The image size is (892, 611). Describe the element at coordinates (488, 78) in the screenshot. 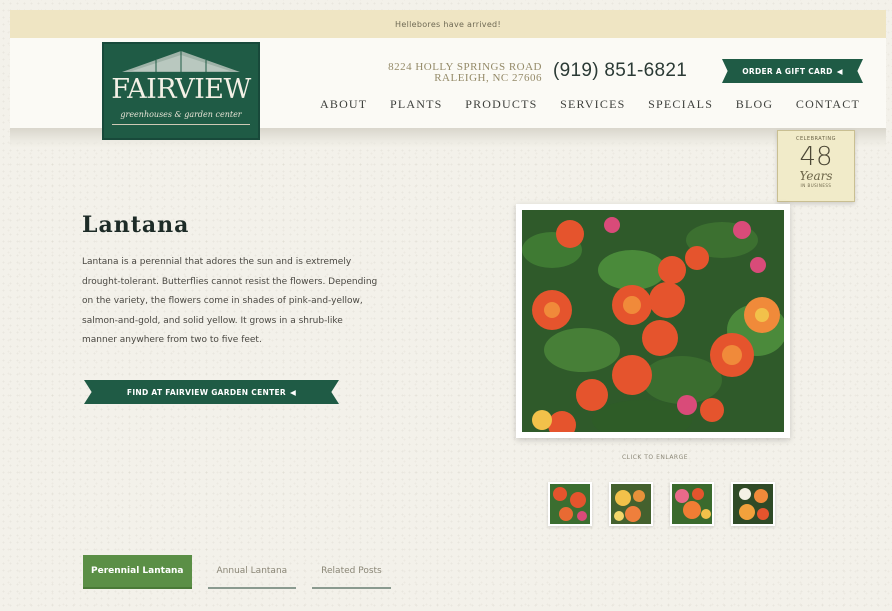

I see `address-line-2: RALEIGH, NC 27606` at that location.